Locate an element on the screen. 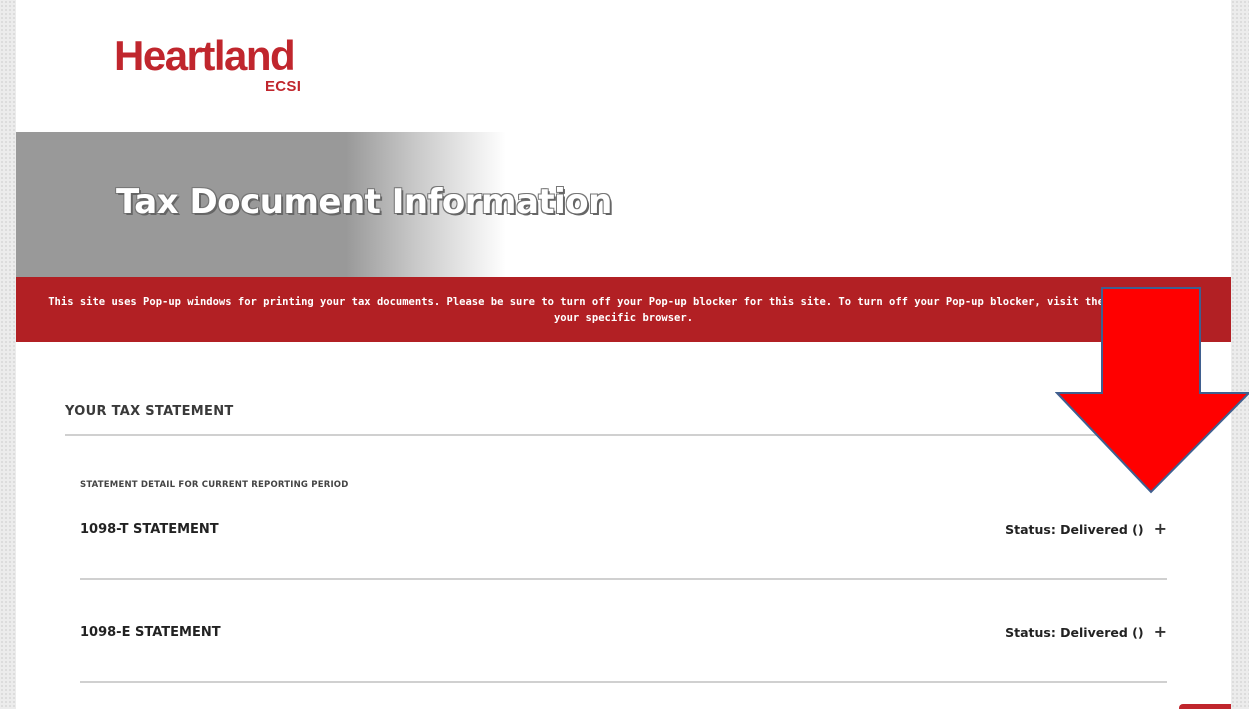 The image size is (1249, 709). statement-name: 1098-T STATEMENT is located at coordinates (149, 529).